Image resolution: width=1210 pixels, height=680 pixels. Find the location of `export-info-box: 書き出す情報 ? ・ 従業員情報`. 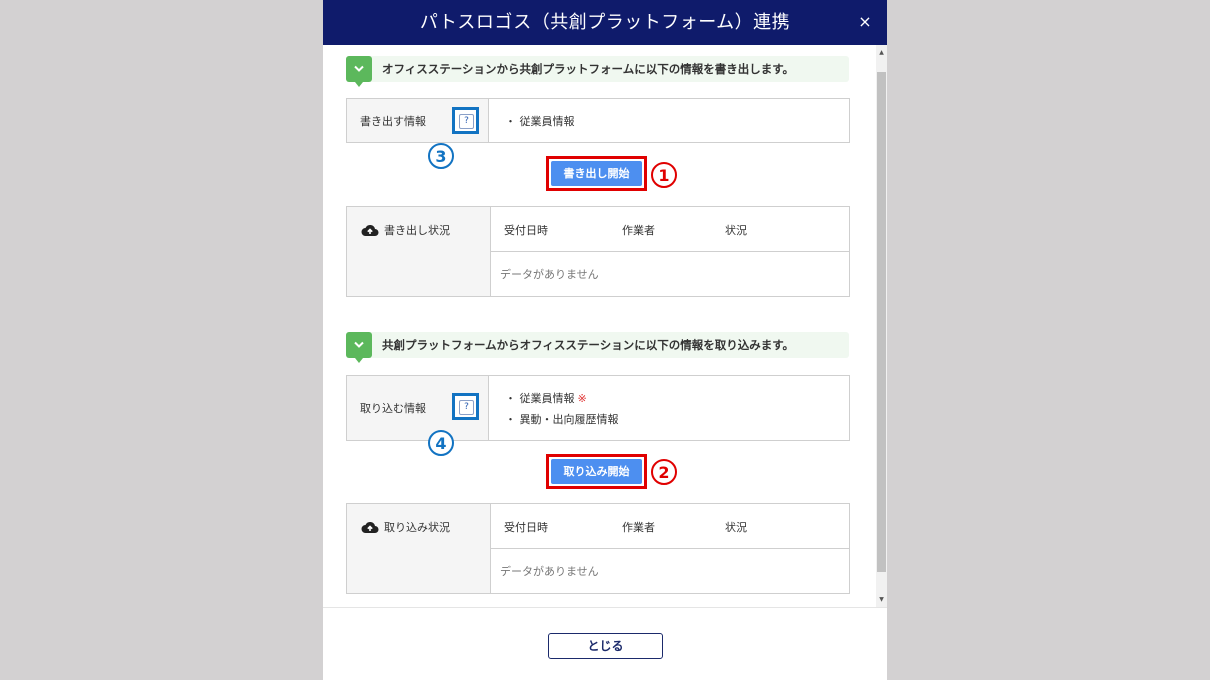

export-info-box: 書き出す情報 ? ・ 従業員情報 is located at coordinates (598, 120).